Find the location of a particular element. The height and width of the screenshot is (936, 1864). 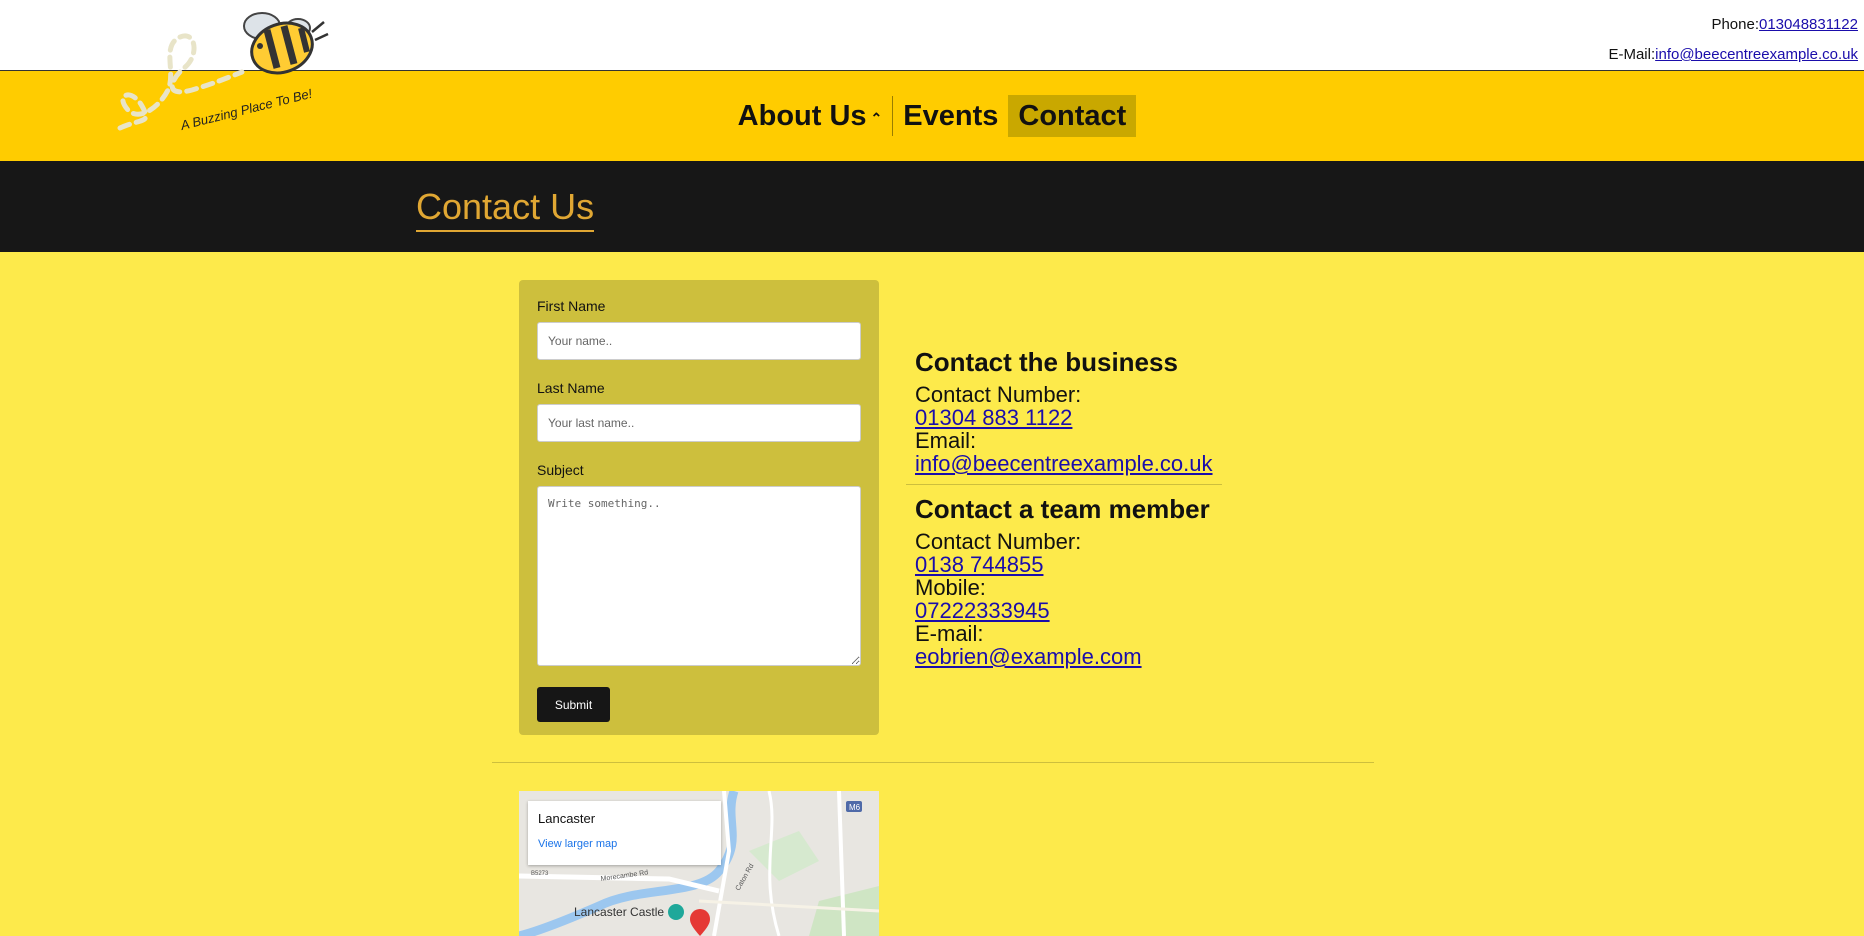

page-title: Contact Us is located at coordinates (505, 209).